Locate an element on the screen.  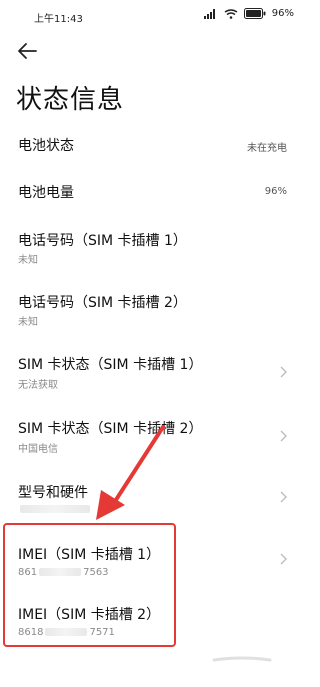
wifi-icon is located at coordinates (231, 13).